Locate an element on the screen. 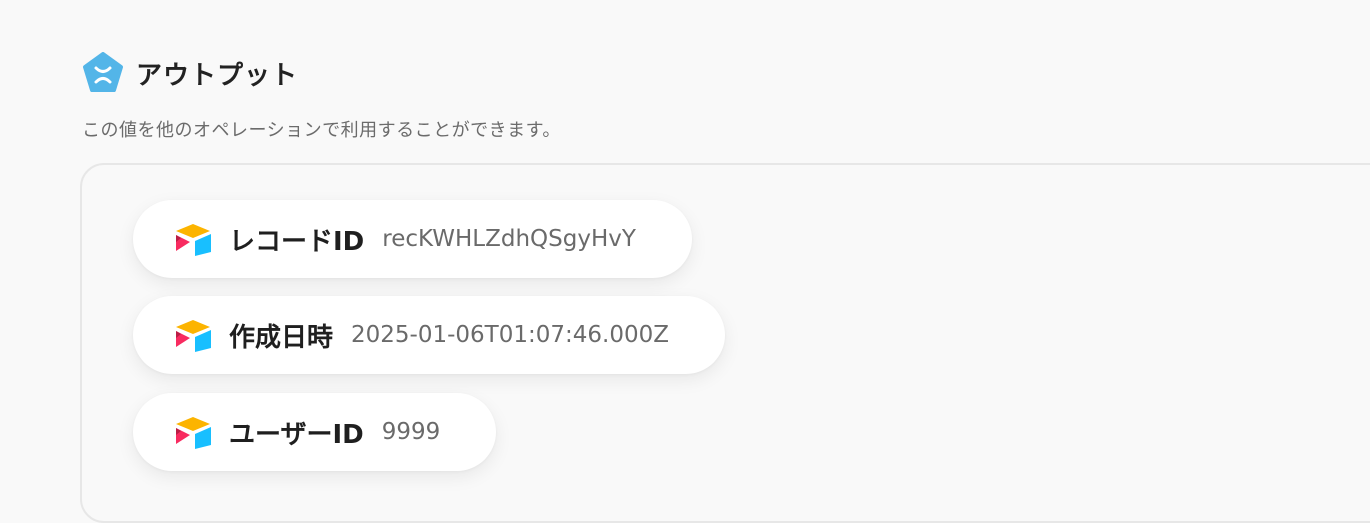  output-value: 2025-01-06T01:07:46.000Z is located at coordinates (510, 335).